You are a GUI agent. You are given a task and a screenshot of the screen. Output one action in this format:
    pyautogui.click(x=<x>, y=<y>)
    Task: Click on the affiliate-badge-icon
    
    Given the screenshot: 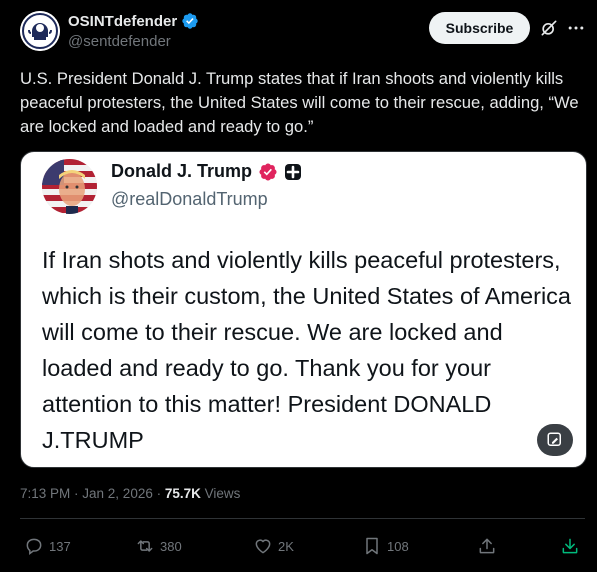 What is the action you would take?
    pyautogui.click(x=293, y=171)
    